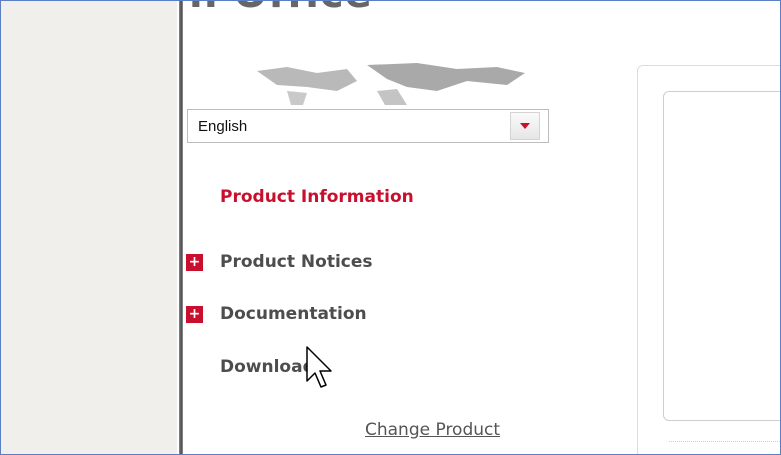 This screenshot has width=781, height=455. What do you see at coordinates (223, 126) in the screenshot?
I see `language-select-value: English` at bounding box center [223, 126].